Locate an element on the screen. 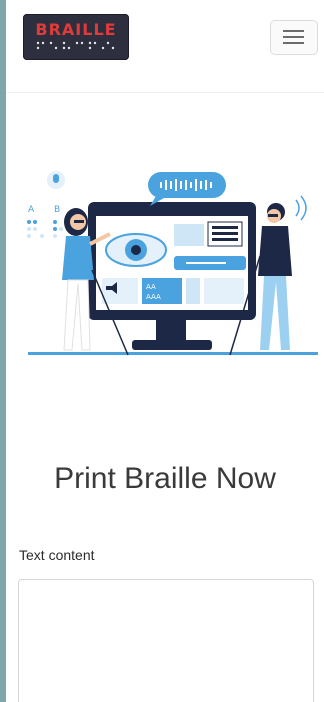  microphone-icon is located at coordinates (56, 178).